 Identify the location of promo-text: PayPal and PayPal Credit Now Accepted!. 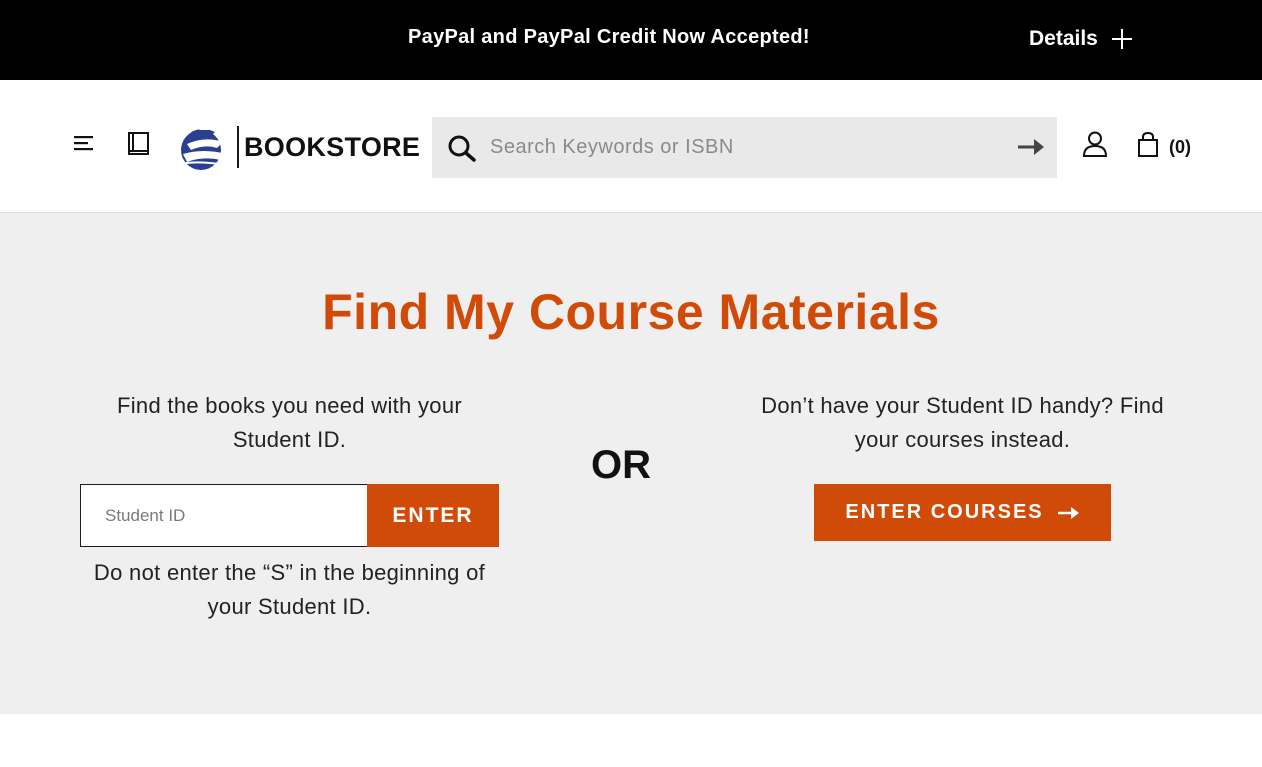
(609, 37).